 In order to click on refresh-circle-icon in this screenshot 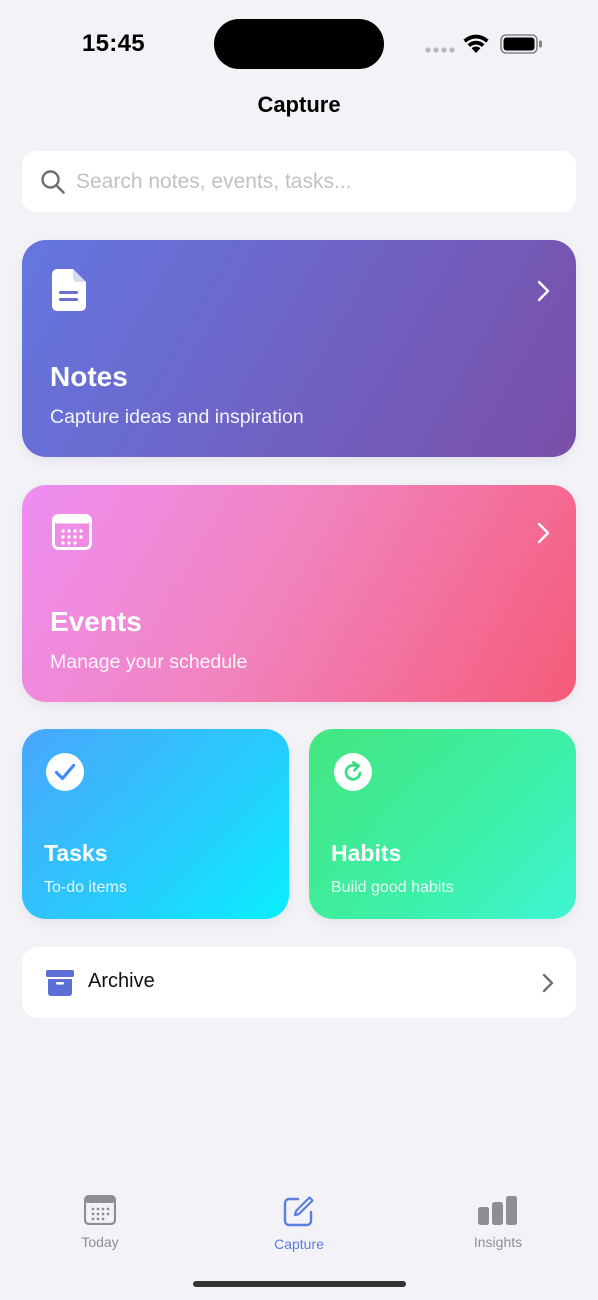, I will do `click(353, 772)`.